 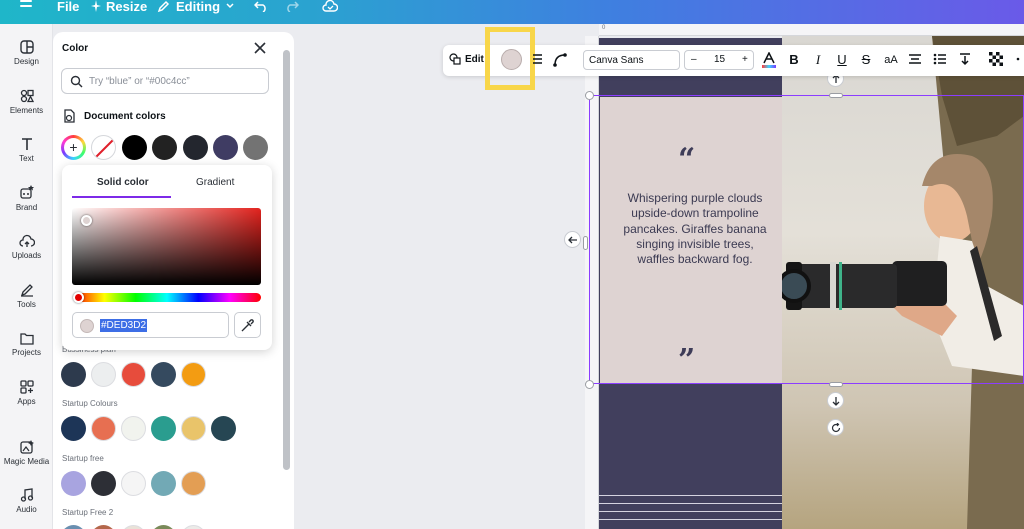 What do you see at coordinates (690, 495) in the screenshot?
I see `decorative-stripe` at bounding box center [690, 495].